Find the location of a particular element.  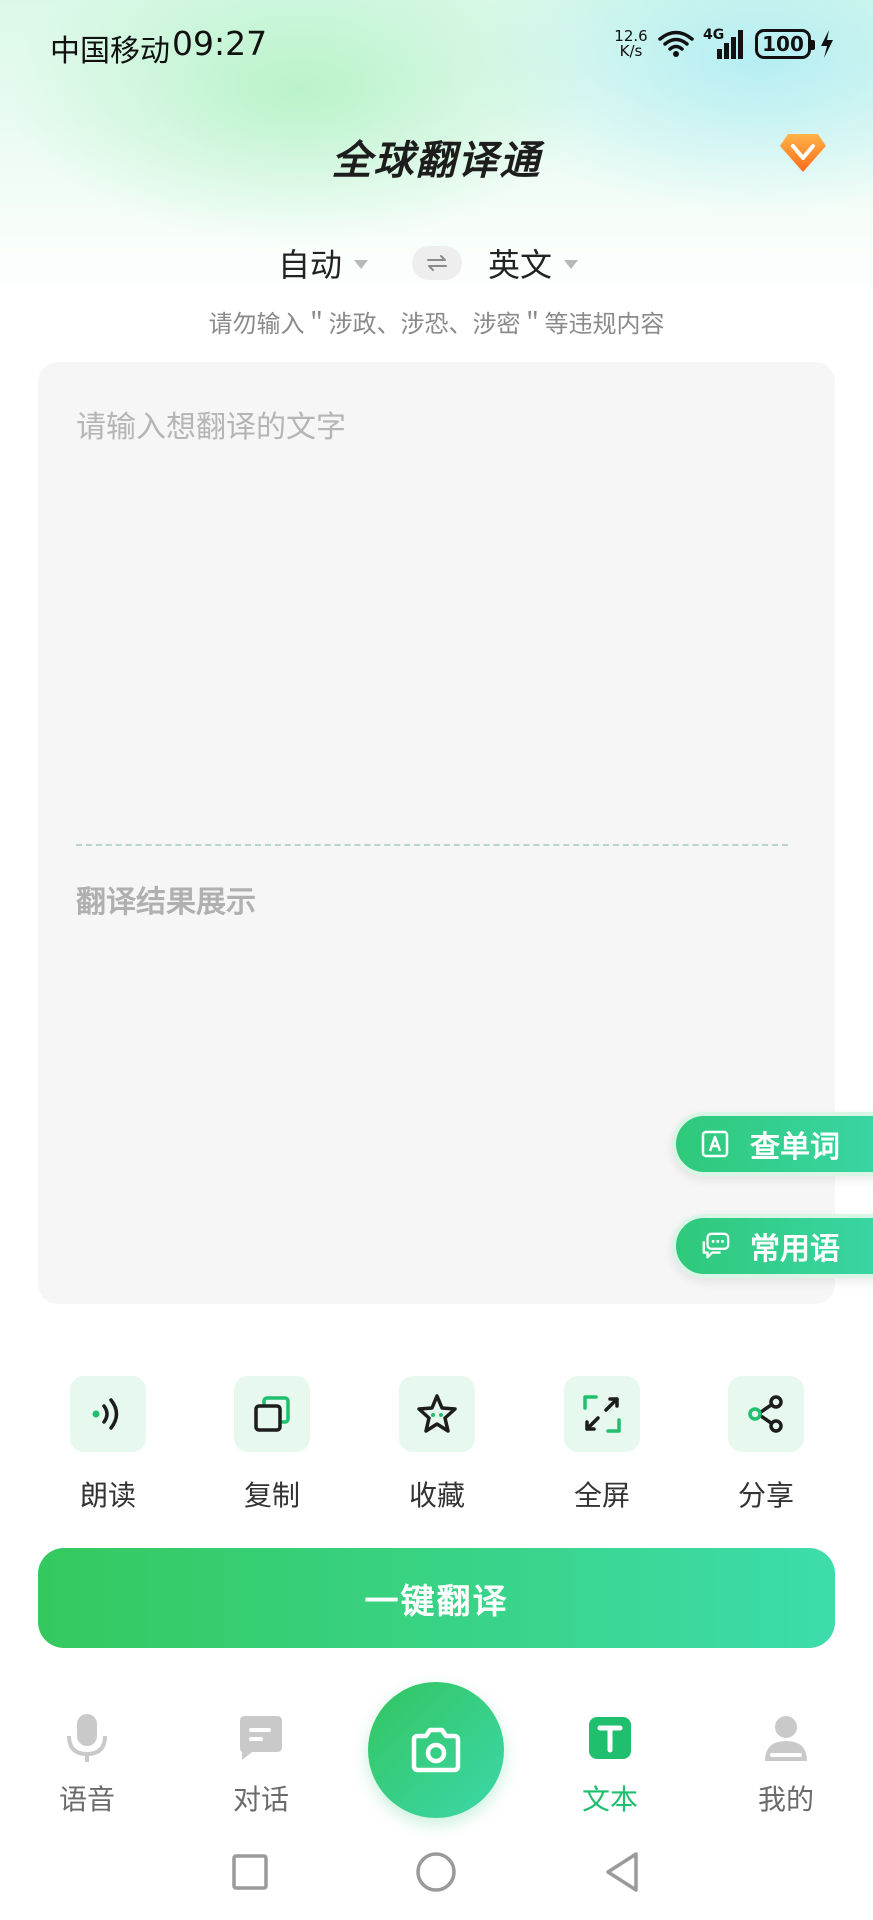

star-icon is located at coordinates (437, 1414).